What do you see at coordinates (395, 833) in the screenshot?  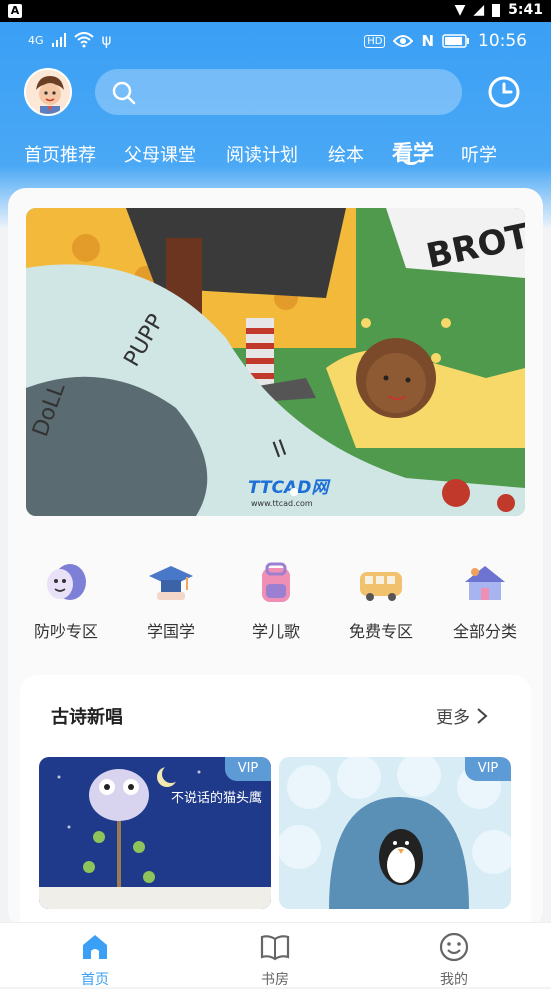 I see `book-card: VIP` at bounding box center [395, 833].